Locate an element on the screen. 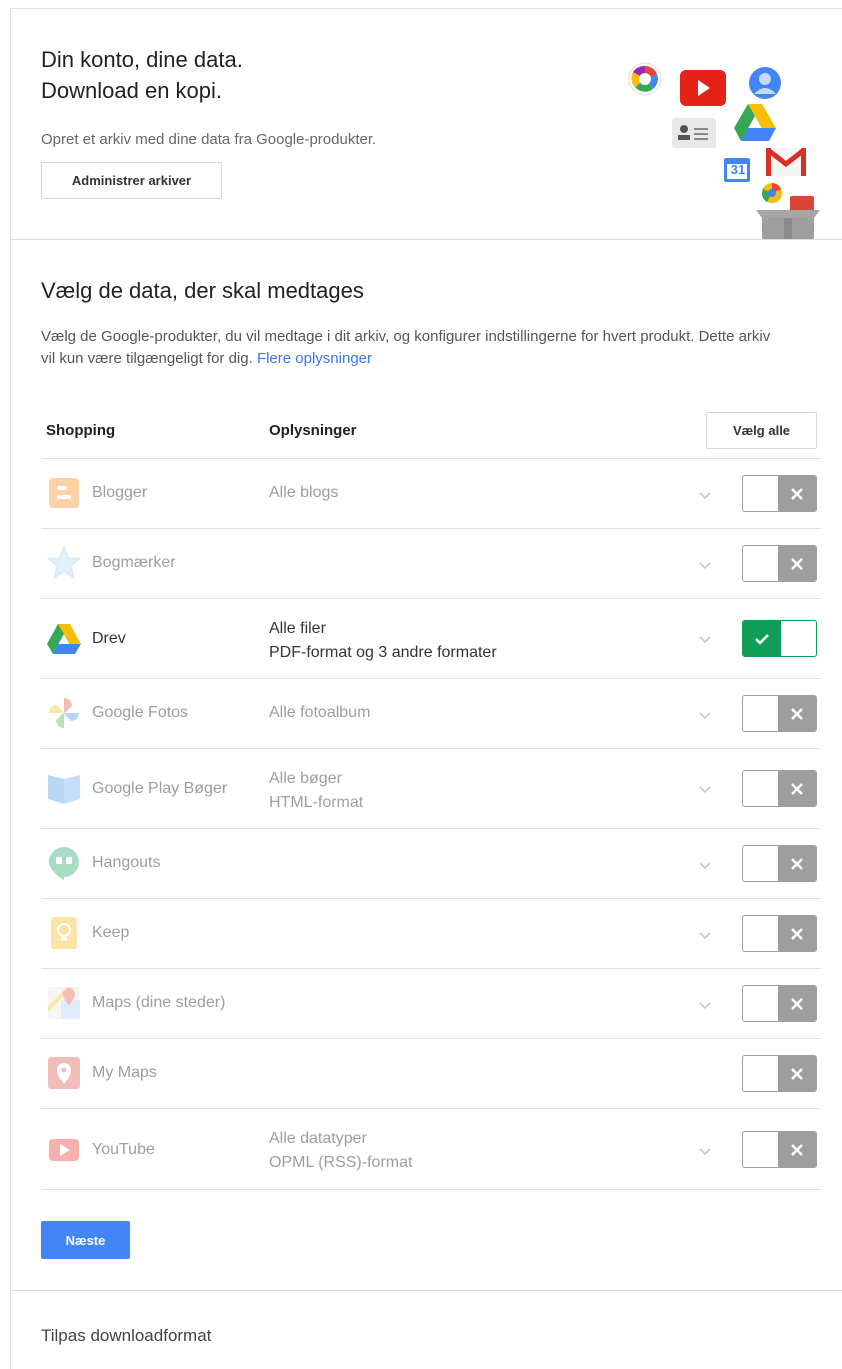  product-info: Alle blogs is located at coordinates (304, 492).